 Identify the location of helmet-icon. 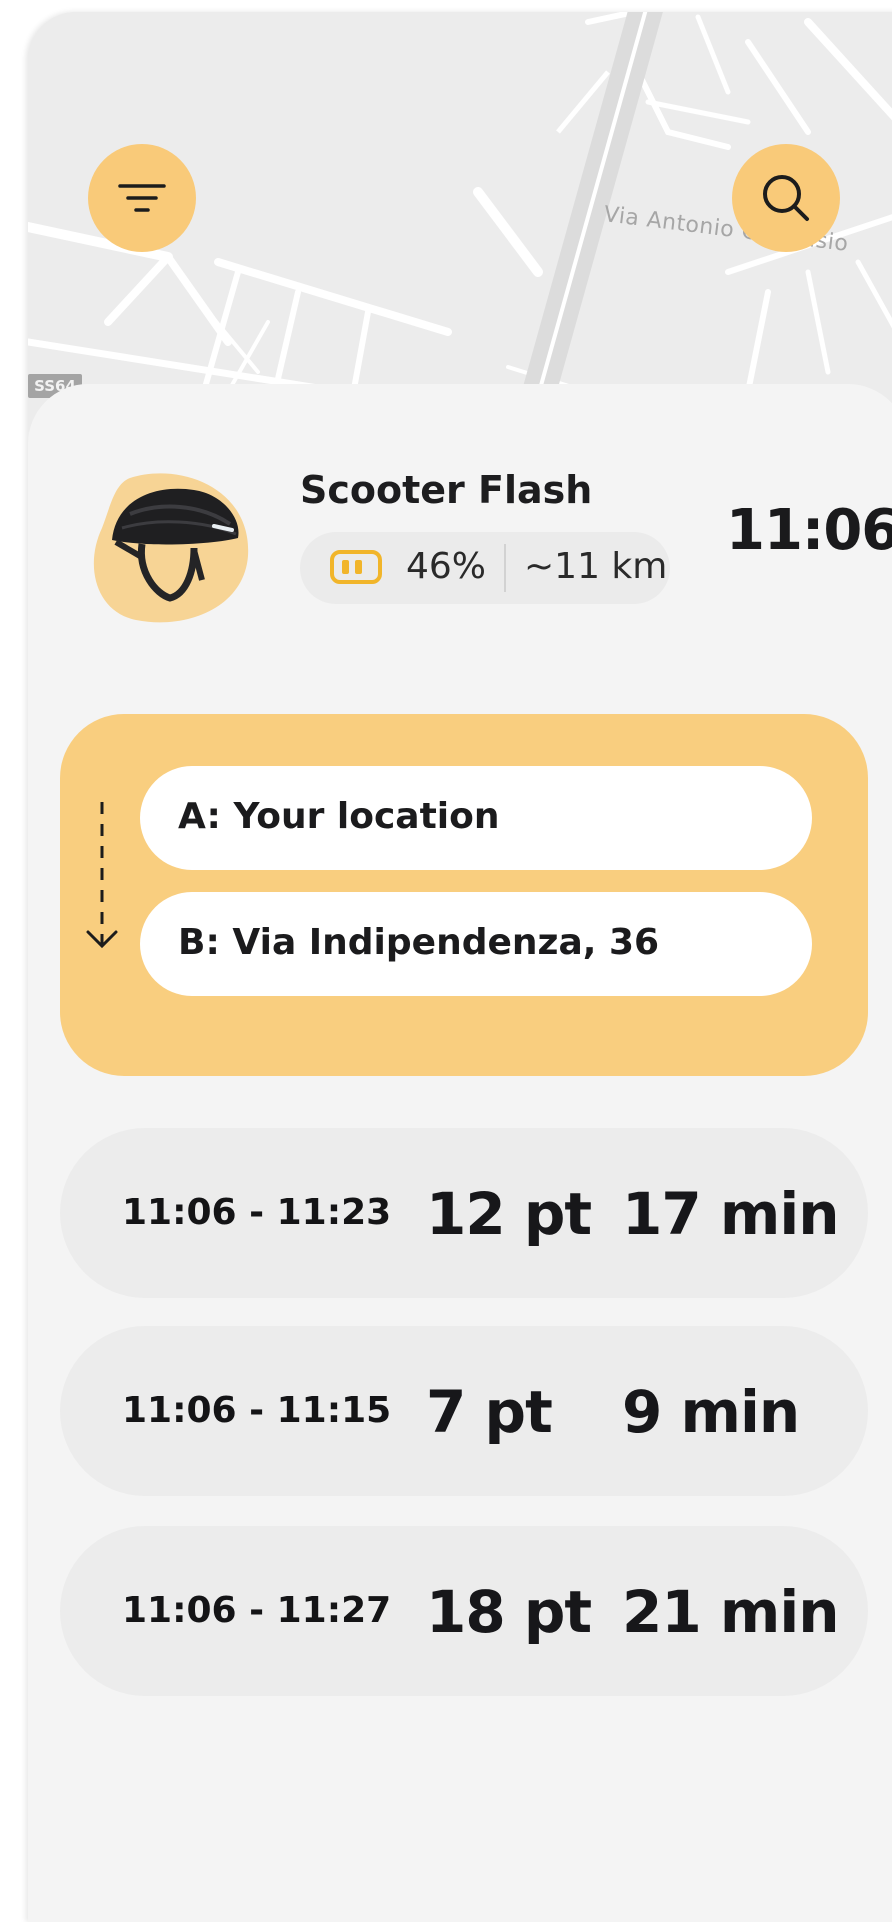
(171, 548).